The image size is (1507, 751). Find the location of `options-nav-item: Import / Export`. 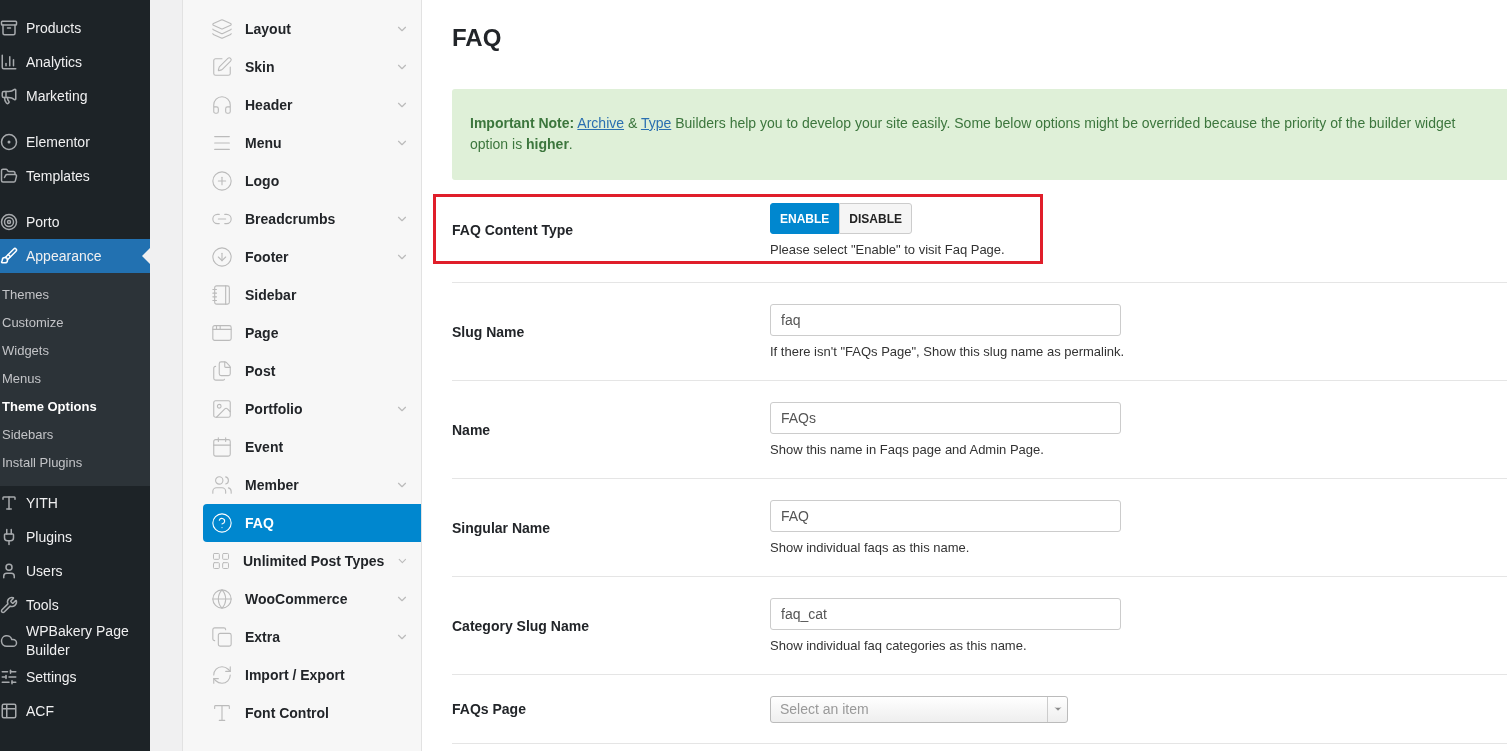

options-nav-item: Import / Export is located at coordinates (312, 675).